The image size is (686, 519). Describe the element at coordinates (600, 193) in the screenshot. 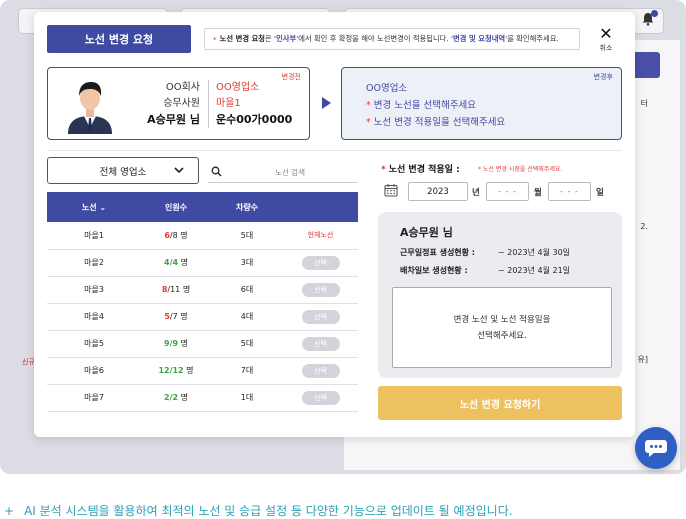

I see `day-unit: 일` at that location.